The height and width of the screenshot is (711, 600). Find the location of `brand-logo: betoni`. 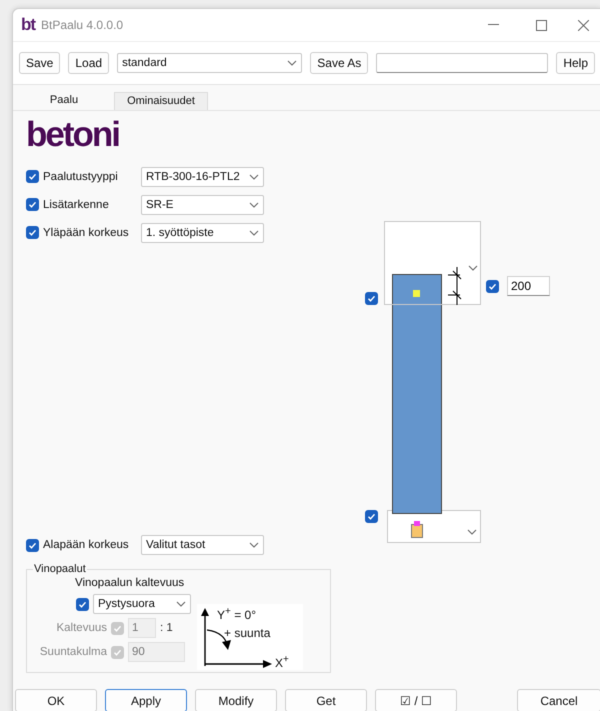

brand-logo: betoni is located at coordinates (73, 134).